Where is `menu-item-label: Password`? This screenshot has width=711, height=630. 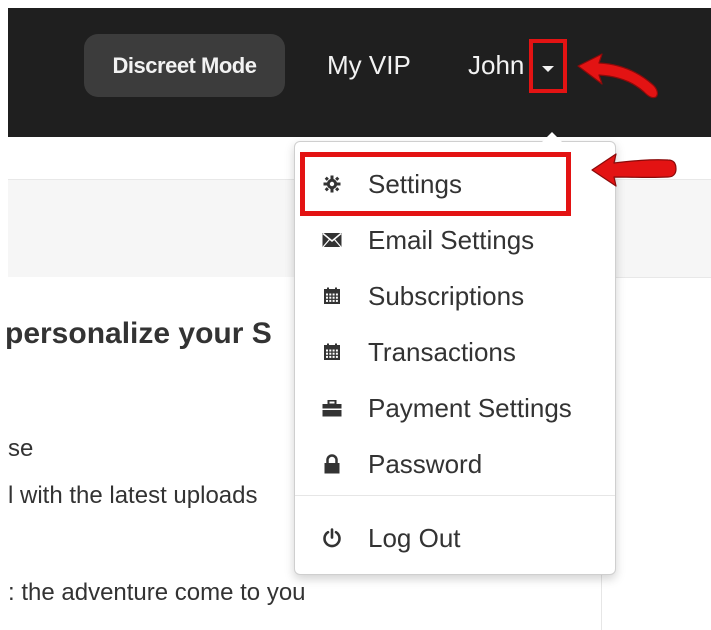
menu-item-label: Password is located at coordinates (425, 463).